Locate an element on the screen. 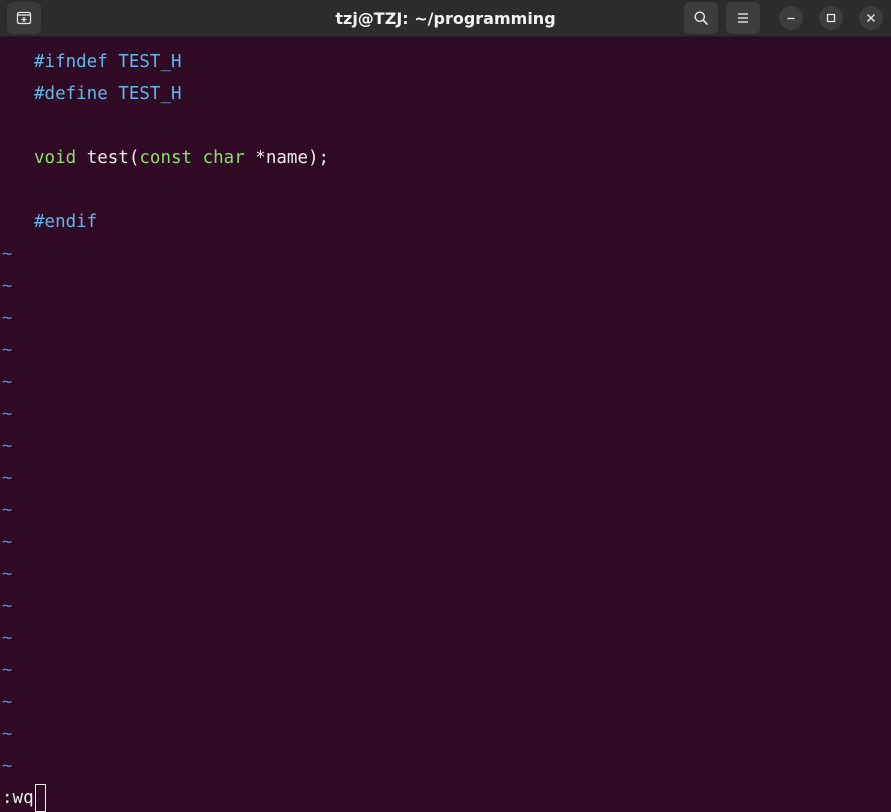 This screenshot has width=891, height=812. maximize-button is located at coordinates (831, 18).